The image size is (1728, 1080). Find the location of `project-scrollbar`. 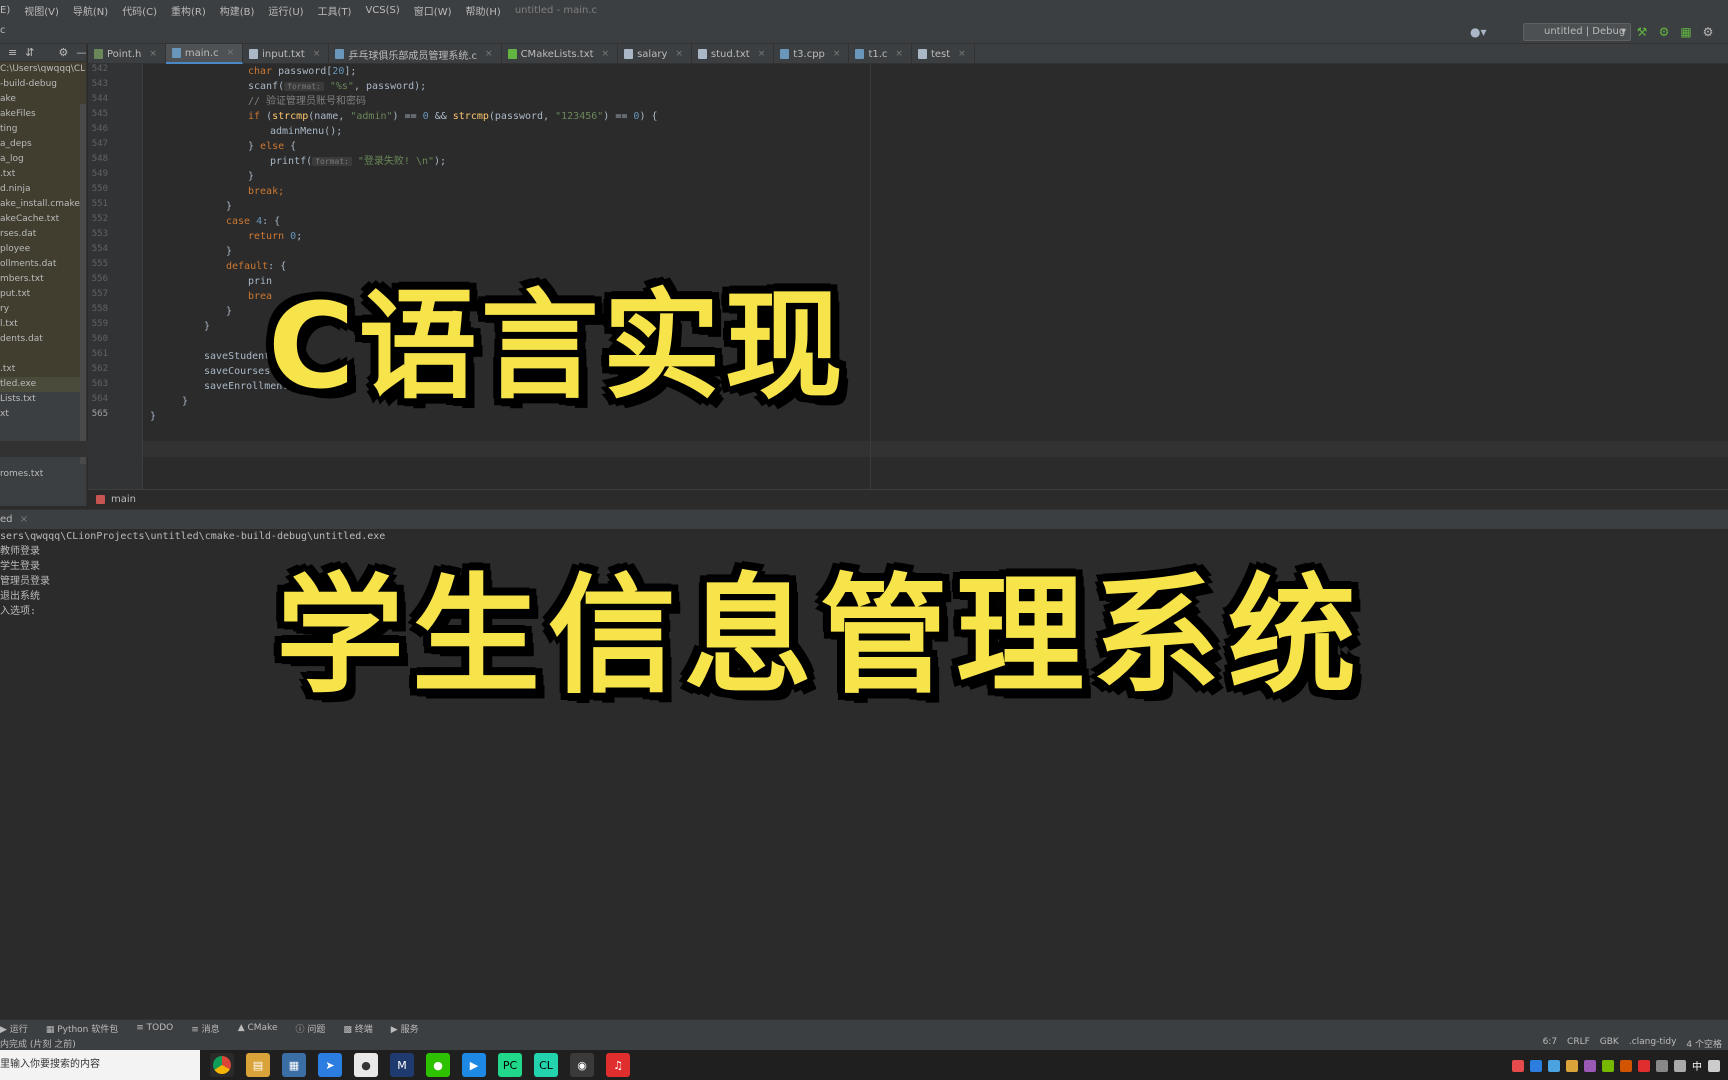

project-scrollbar is located at coordinates (83, 284).